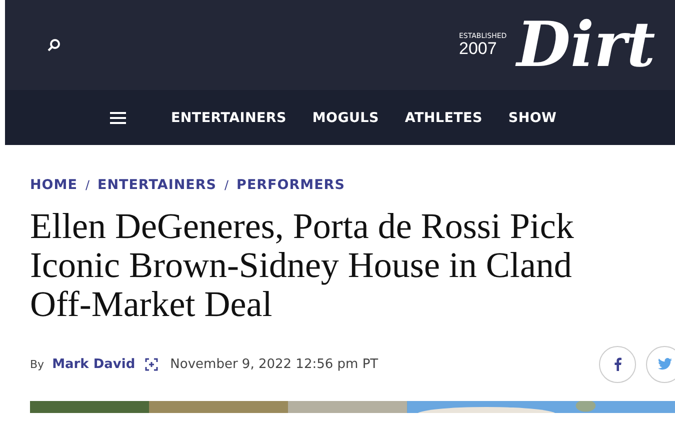 The width and height of the screenshot is (675, 433). I want to click on article-title: Iconic Brown-Sidney House in Cland, so click(301, 265).